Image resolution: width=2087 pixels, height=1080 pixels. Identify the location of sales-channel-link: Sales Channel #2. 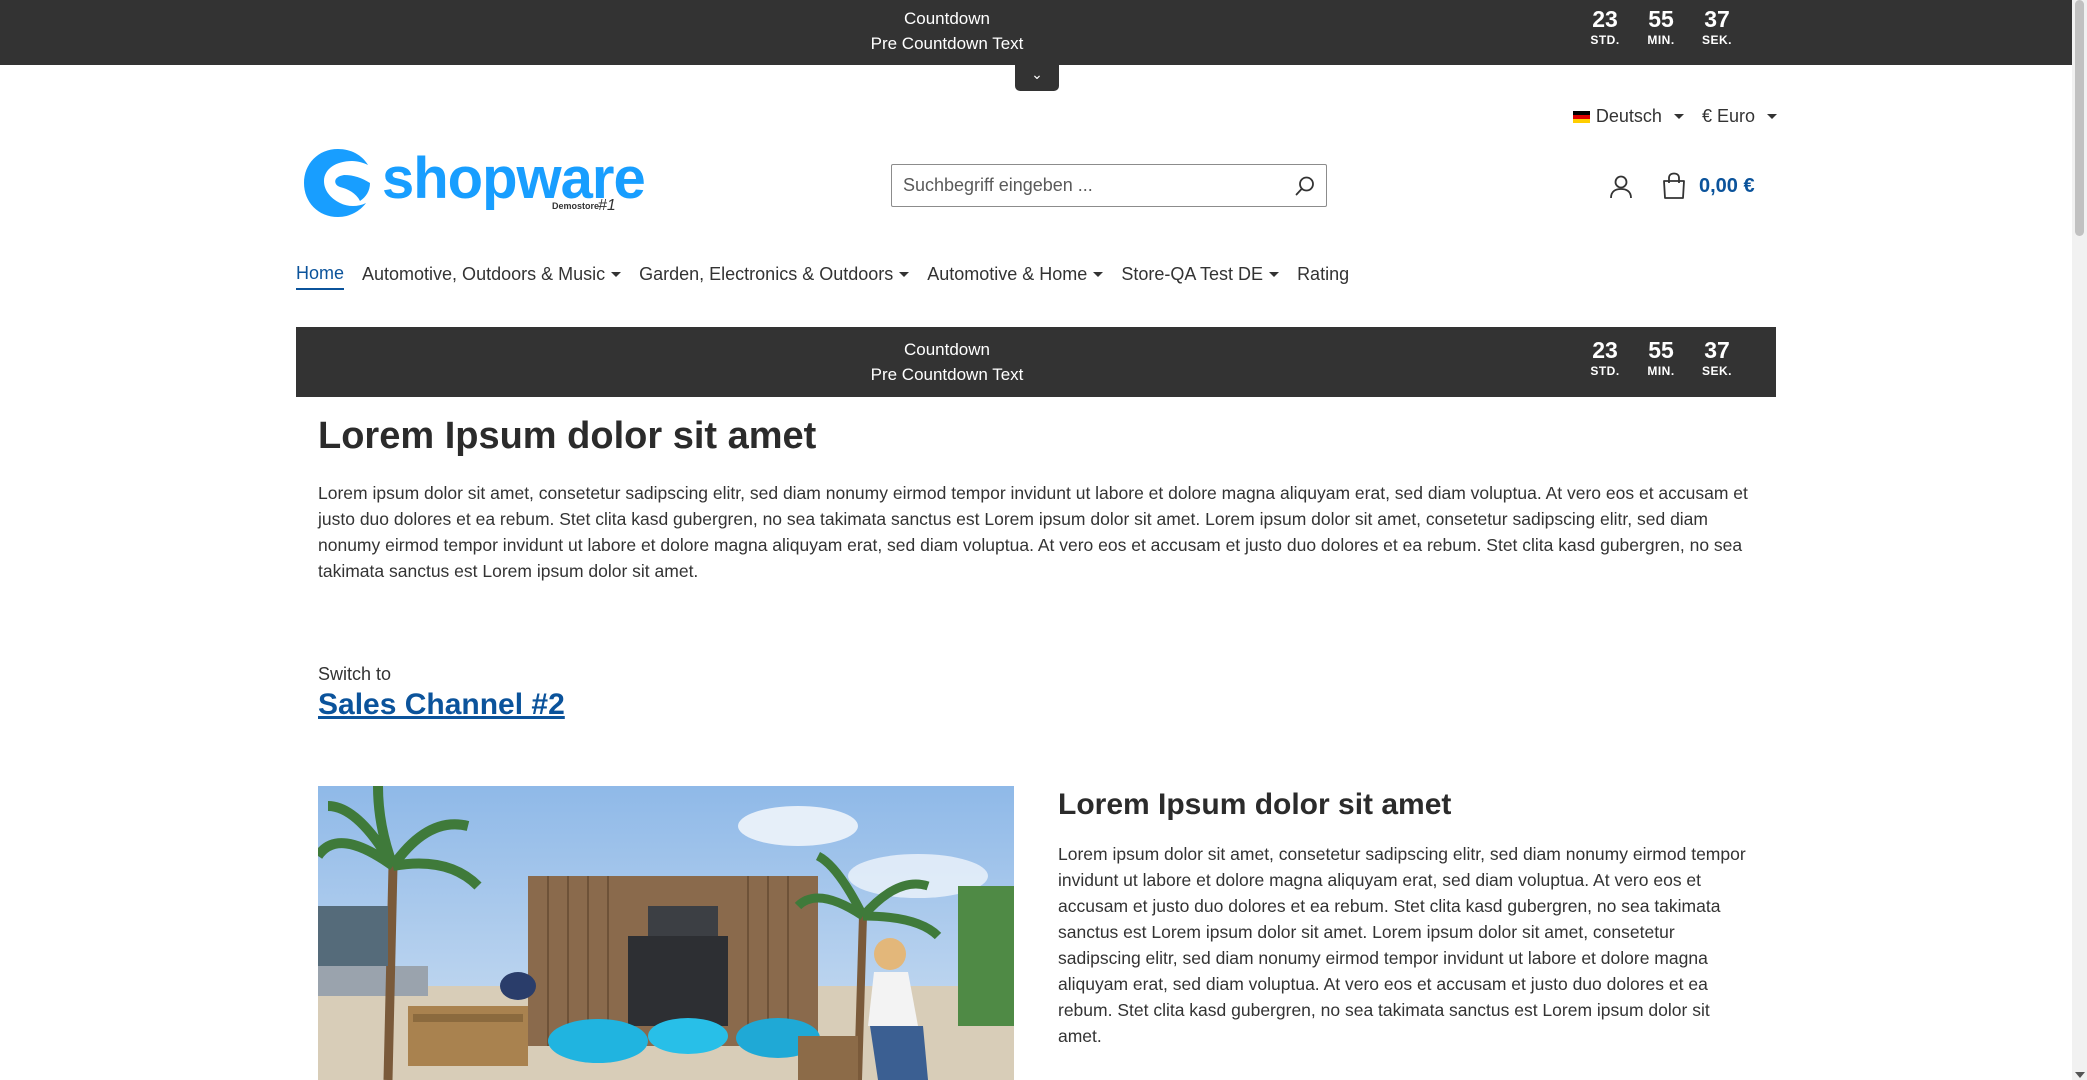
(441, 705).